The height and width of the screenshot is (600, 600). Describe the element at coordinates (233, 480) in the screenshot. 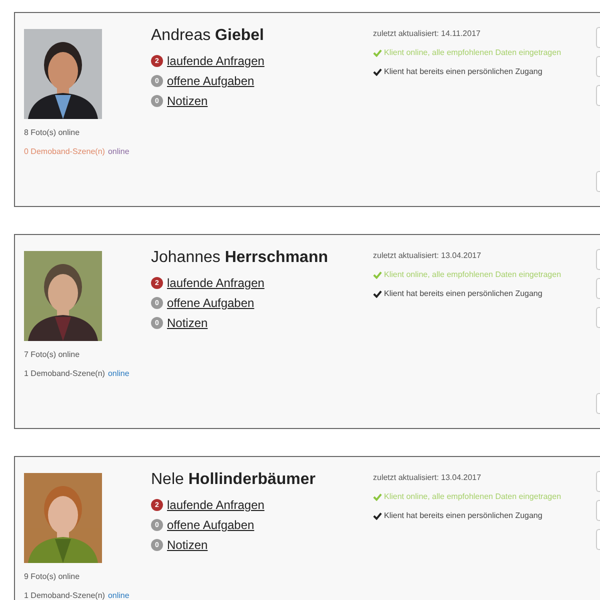

I see `client-name: Nele Hollinderbäumer` at that location.